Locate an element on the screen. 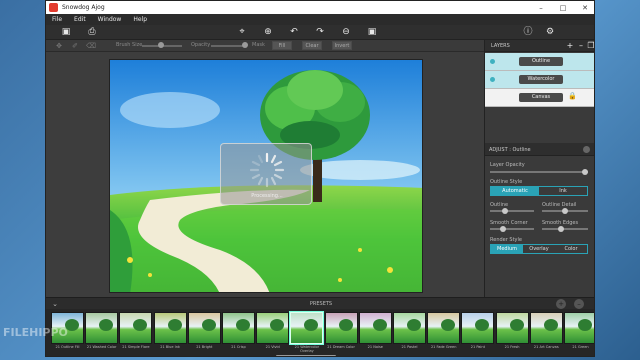  preset-thumb: 21 Pastel is located at coordinates (409, 334).